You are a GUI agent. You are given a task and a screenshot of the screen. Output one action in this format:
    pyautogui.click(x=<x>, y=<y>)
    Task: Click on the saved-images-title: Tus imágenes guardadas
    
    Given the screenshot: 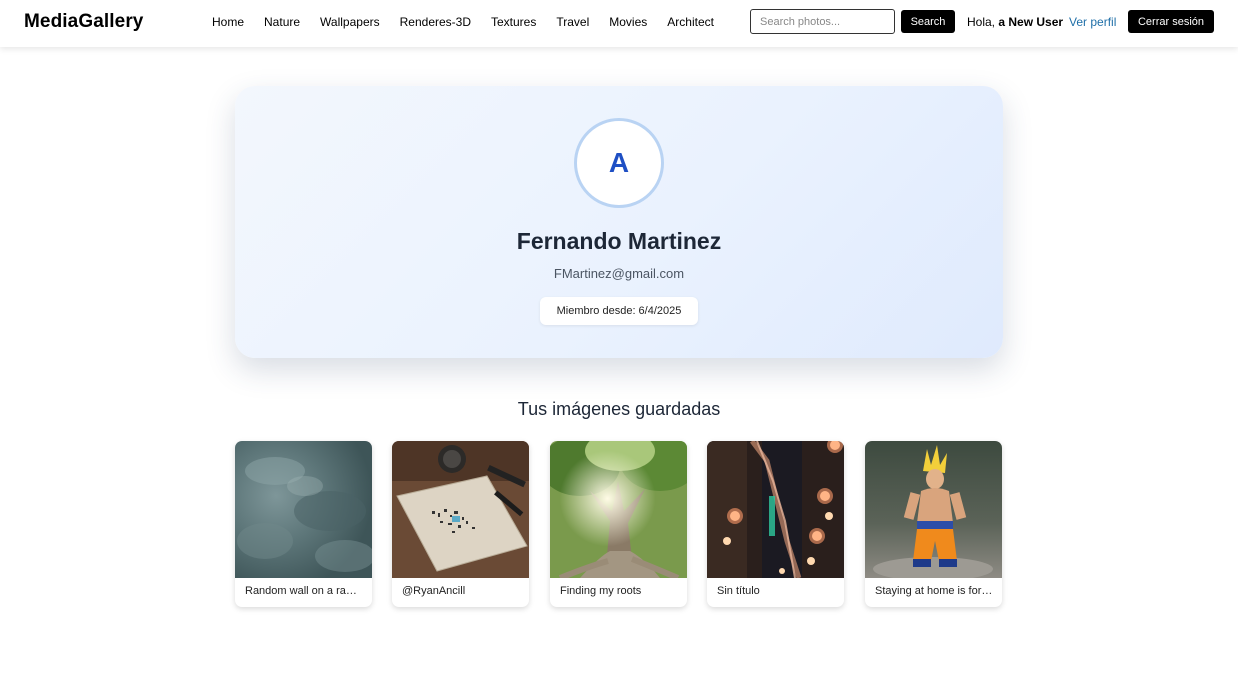 What is the action you would take?
    pyautogui.click(x=619, y=409)
    